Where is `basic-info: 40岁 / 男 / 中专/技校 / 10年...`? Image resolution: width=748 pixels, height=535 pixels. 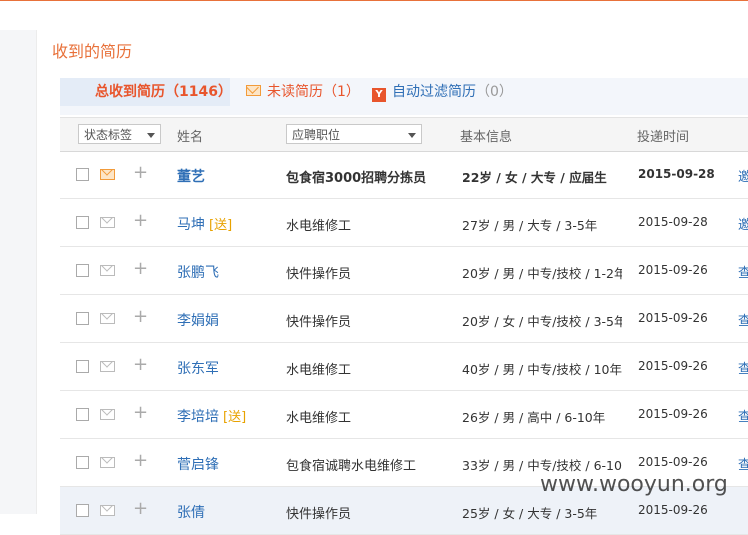 basic-info: 40岁 / 男 / 中专/技校 / 10年... is located at coordinates (542, 369).